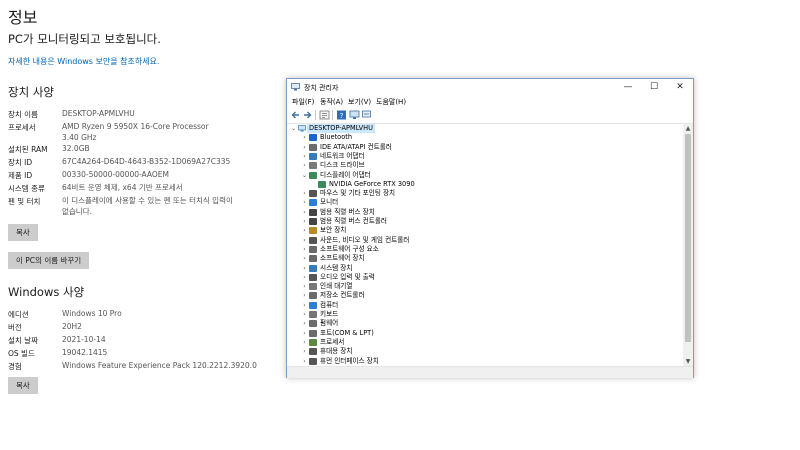 This screenshot has width=800, height=450. I want to click on windows-security-link: 자세한 내용은 Windows 보안을 참조하세요., so click(83, 61).